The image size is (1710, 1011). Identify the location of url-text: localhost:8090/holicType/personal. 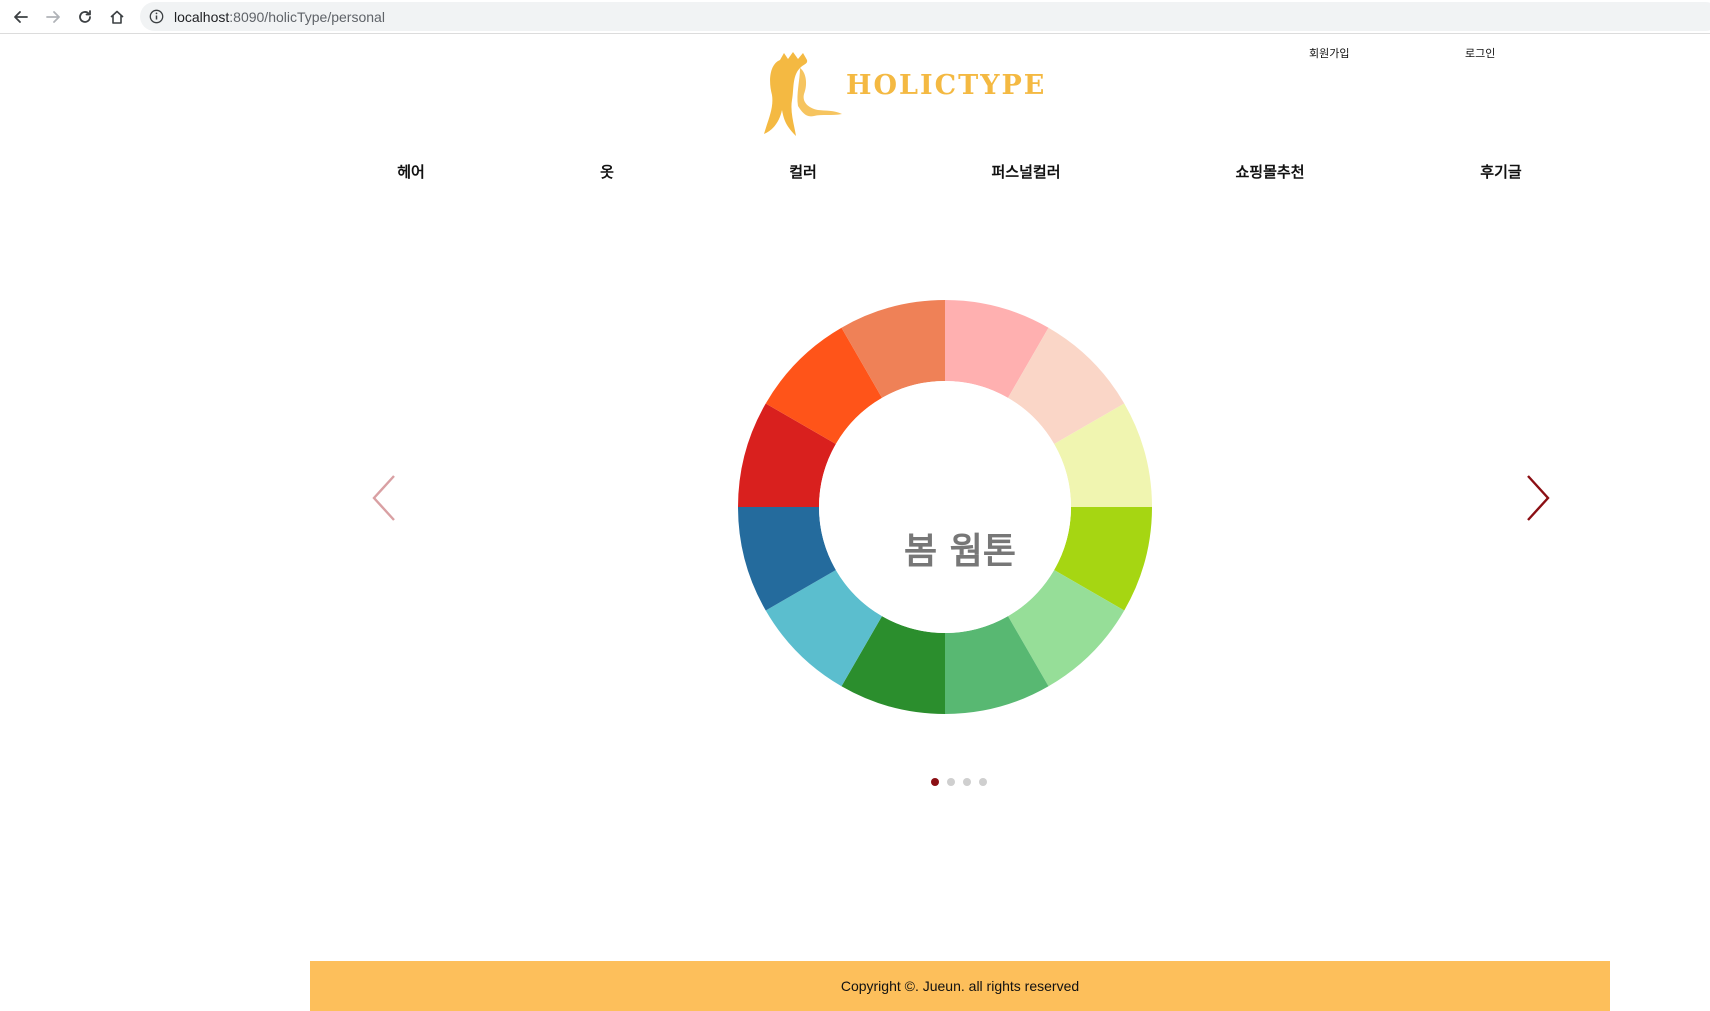
(279, 17).